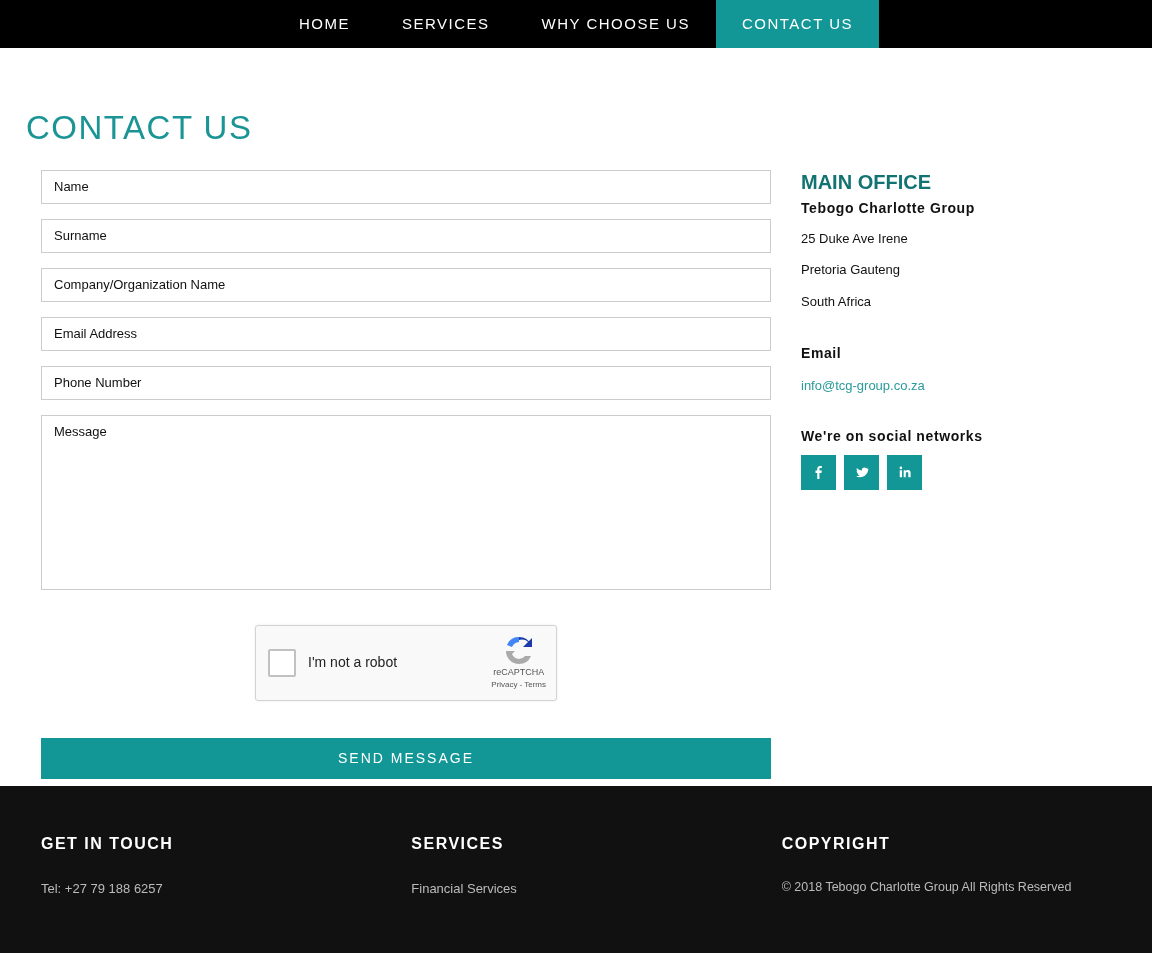 This screenshot has height=953, width=1152. Describe the element at coordinates (837, 301) in the screenshot. I see `address-line: South Africa` at that location.